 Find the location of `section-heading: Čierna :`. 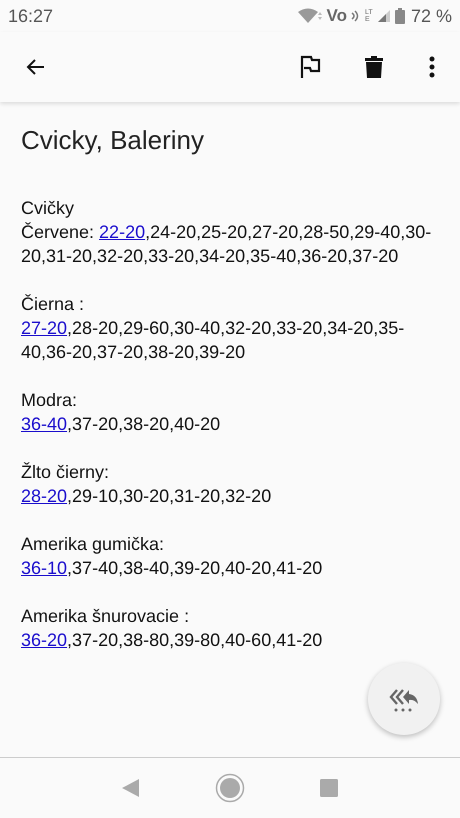

section-heading: Čierna : is located at coordinates (53, 304).